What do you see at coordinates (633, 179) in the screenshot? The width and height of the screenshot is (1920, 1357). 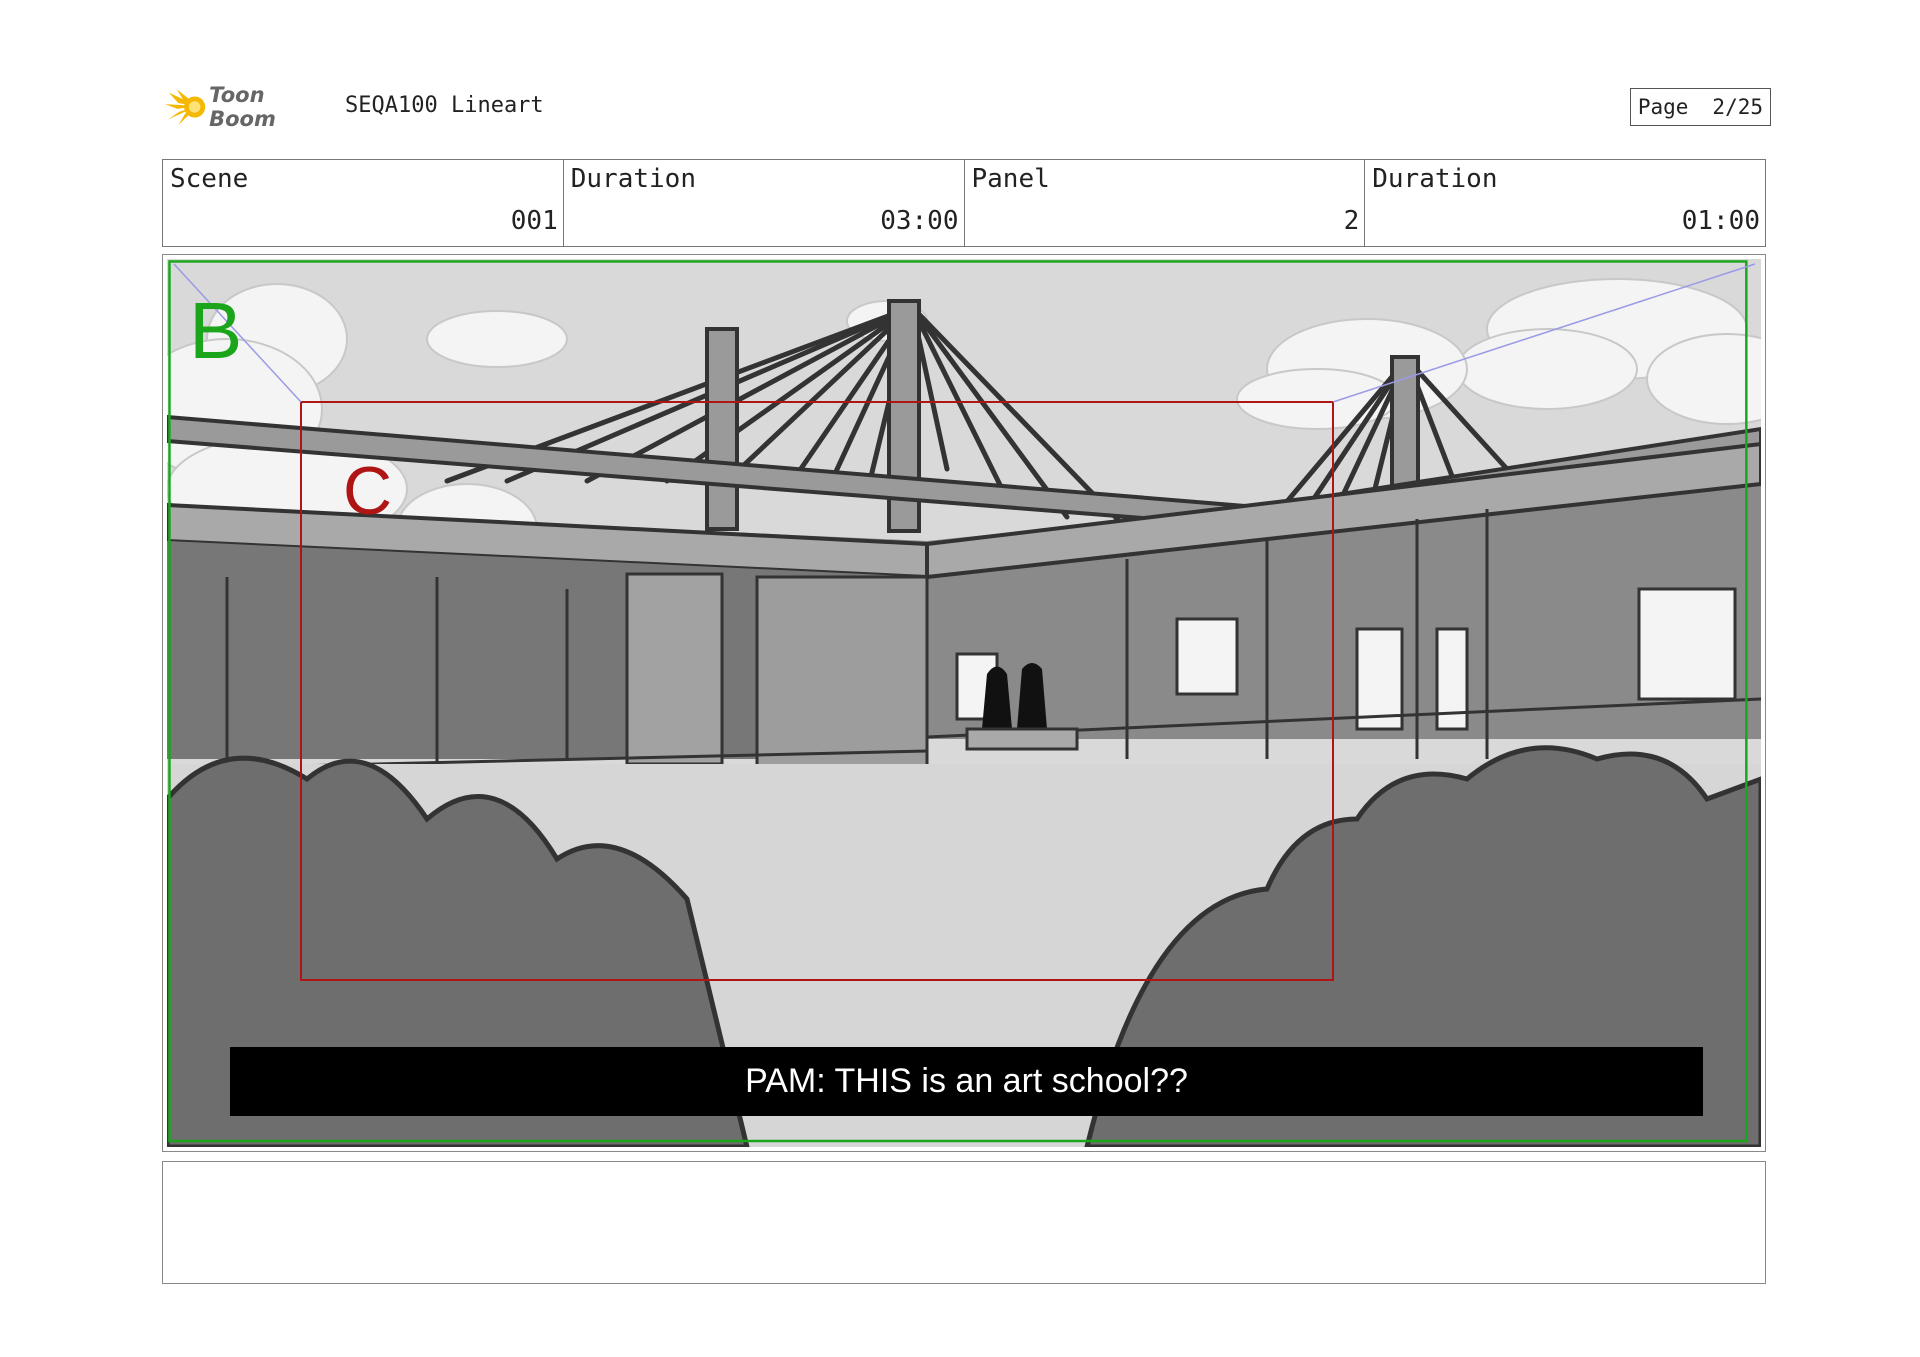 I see `scene-duration-label: Duration` at bounding box center [633, 179].